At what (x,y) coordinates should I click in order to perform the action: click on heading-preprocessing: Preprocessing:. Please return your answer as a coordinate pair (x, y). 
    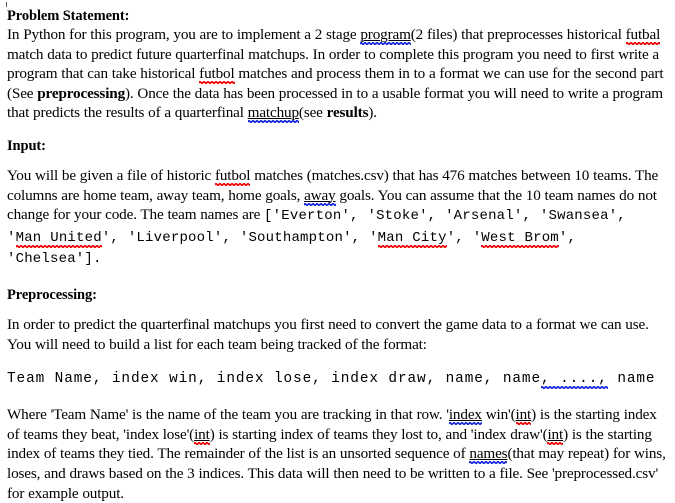
    Looking at the image, I should click on (52, 294).